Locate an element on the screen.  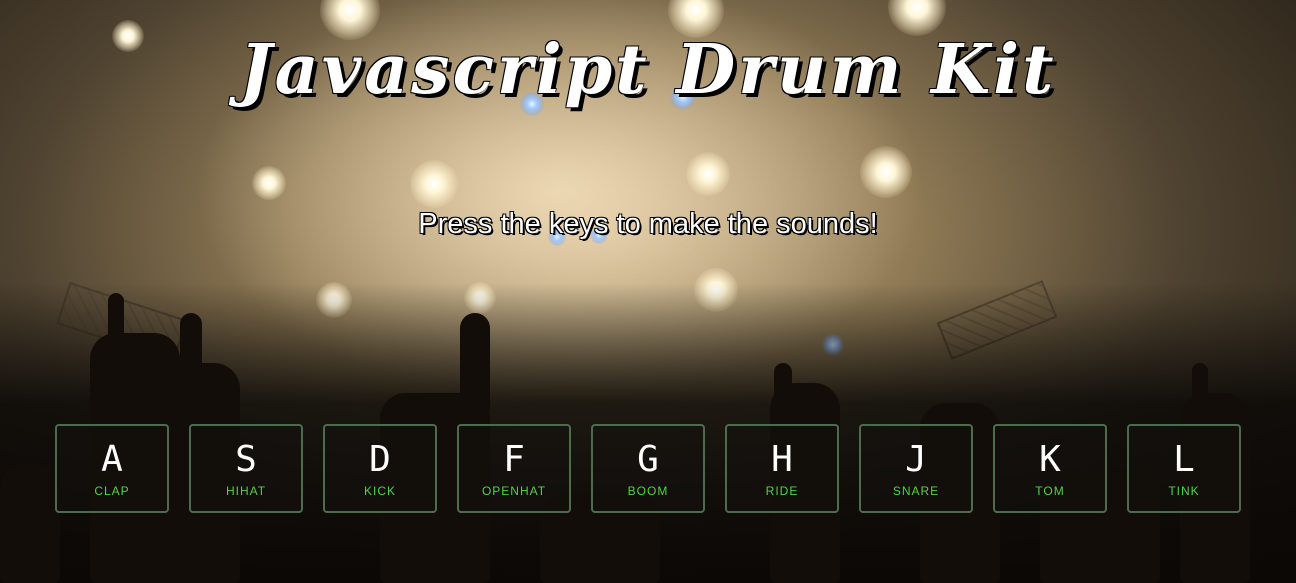
drum-key-s: S HIHAT is located at coordinates (246, 468).